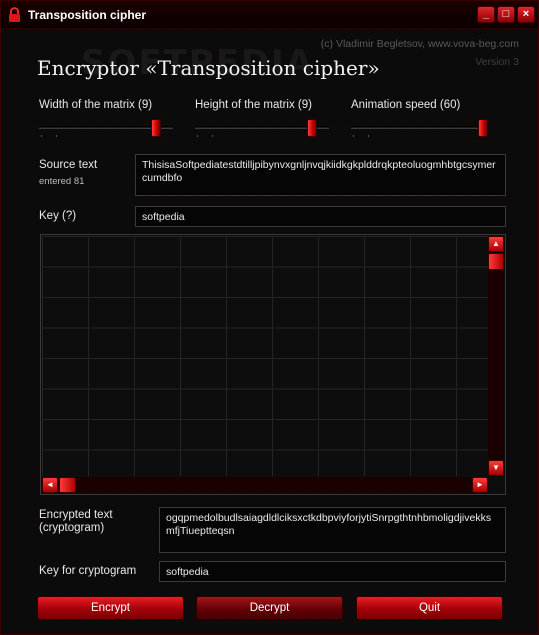  I want to click on decrypt-button: Decrypt, so click(269, 608).